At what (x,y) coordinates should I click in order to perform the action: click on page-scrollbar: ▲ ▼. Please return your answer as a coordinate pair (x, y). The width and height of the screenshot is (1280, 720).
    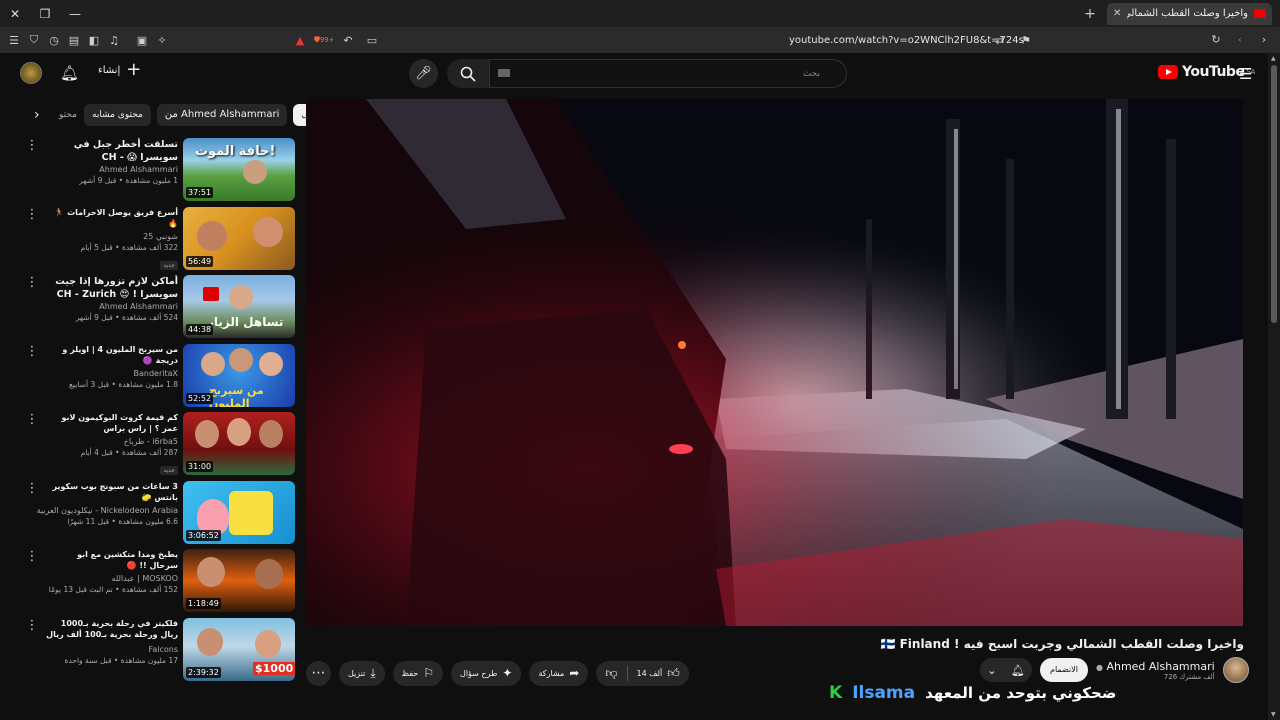
    Looking at the image, I should click on (1274, 386).